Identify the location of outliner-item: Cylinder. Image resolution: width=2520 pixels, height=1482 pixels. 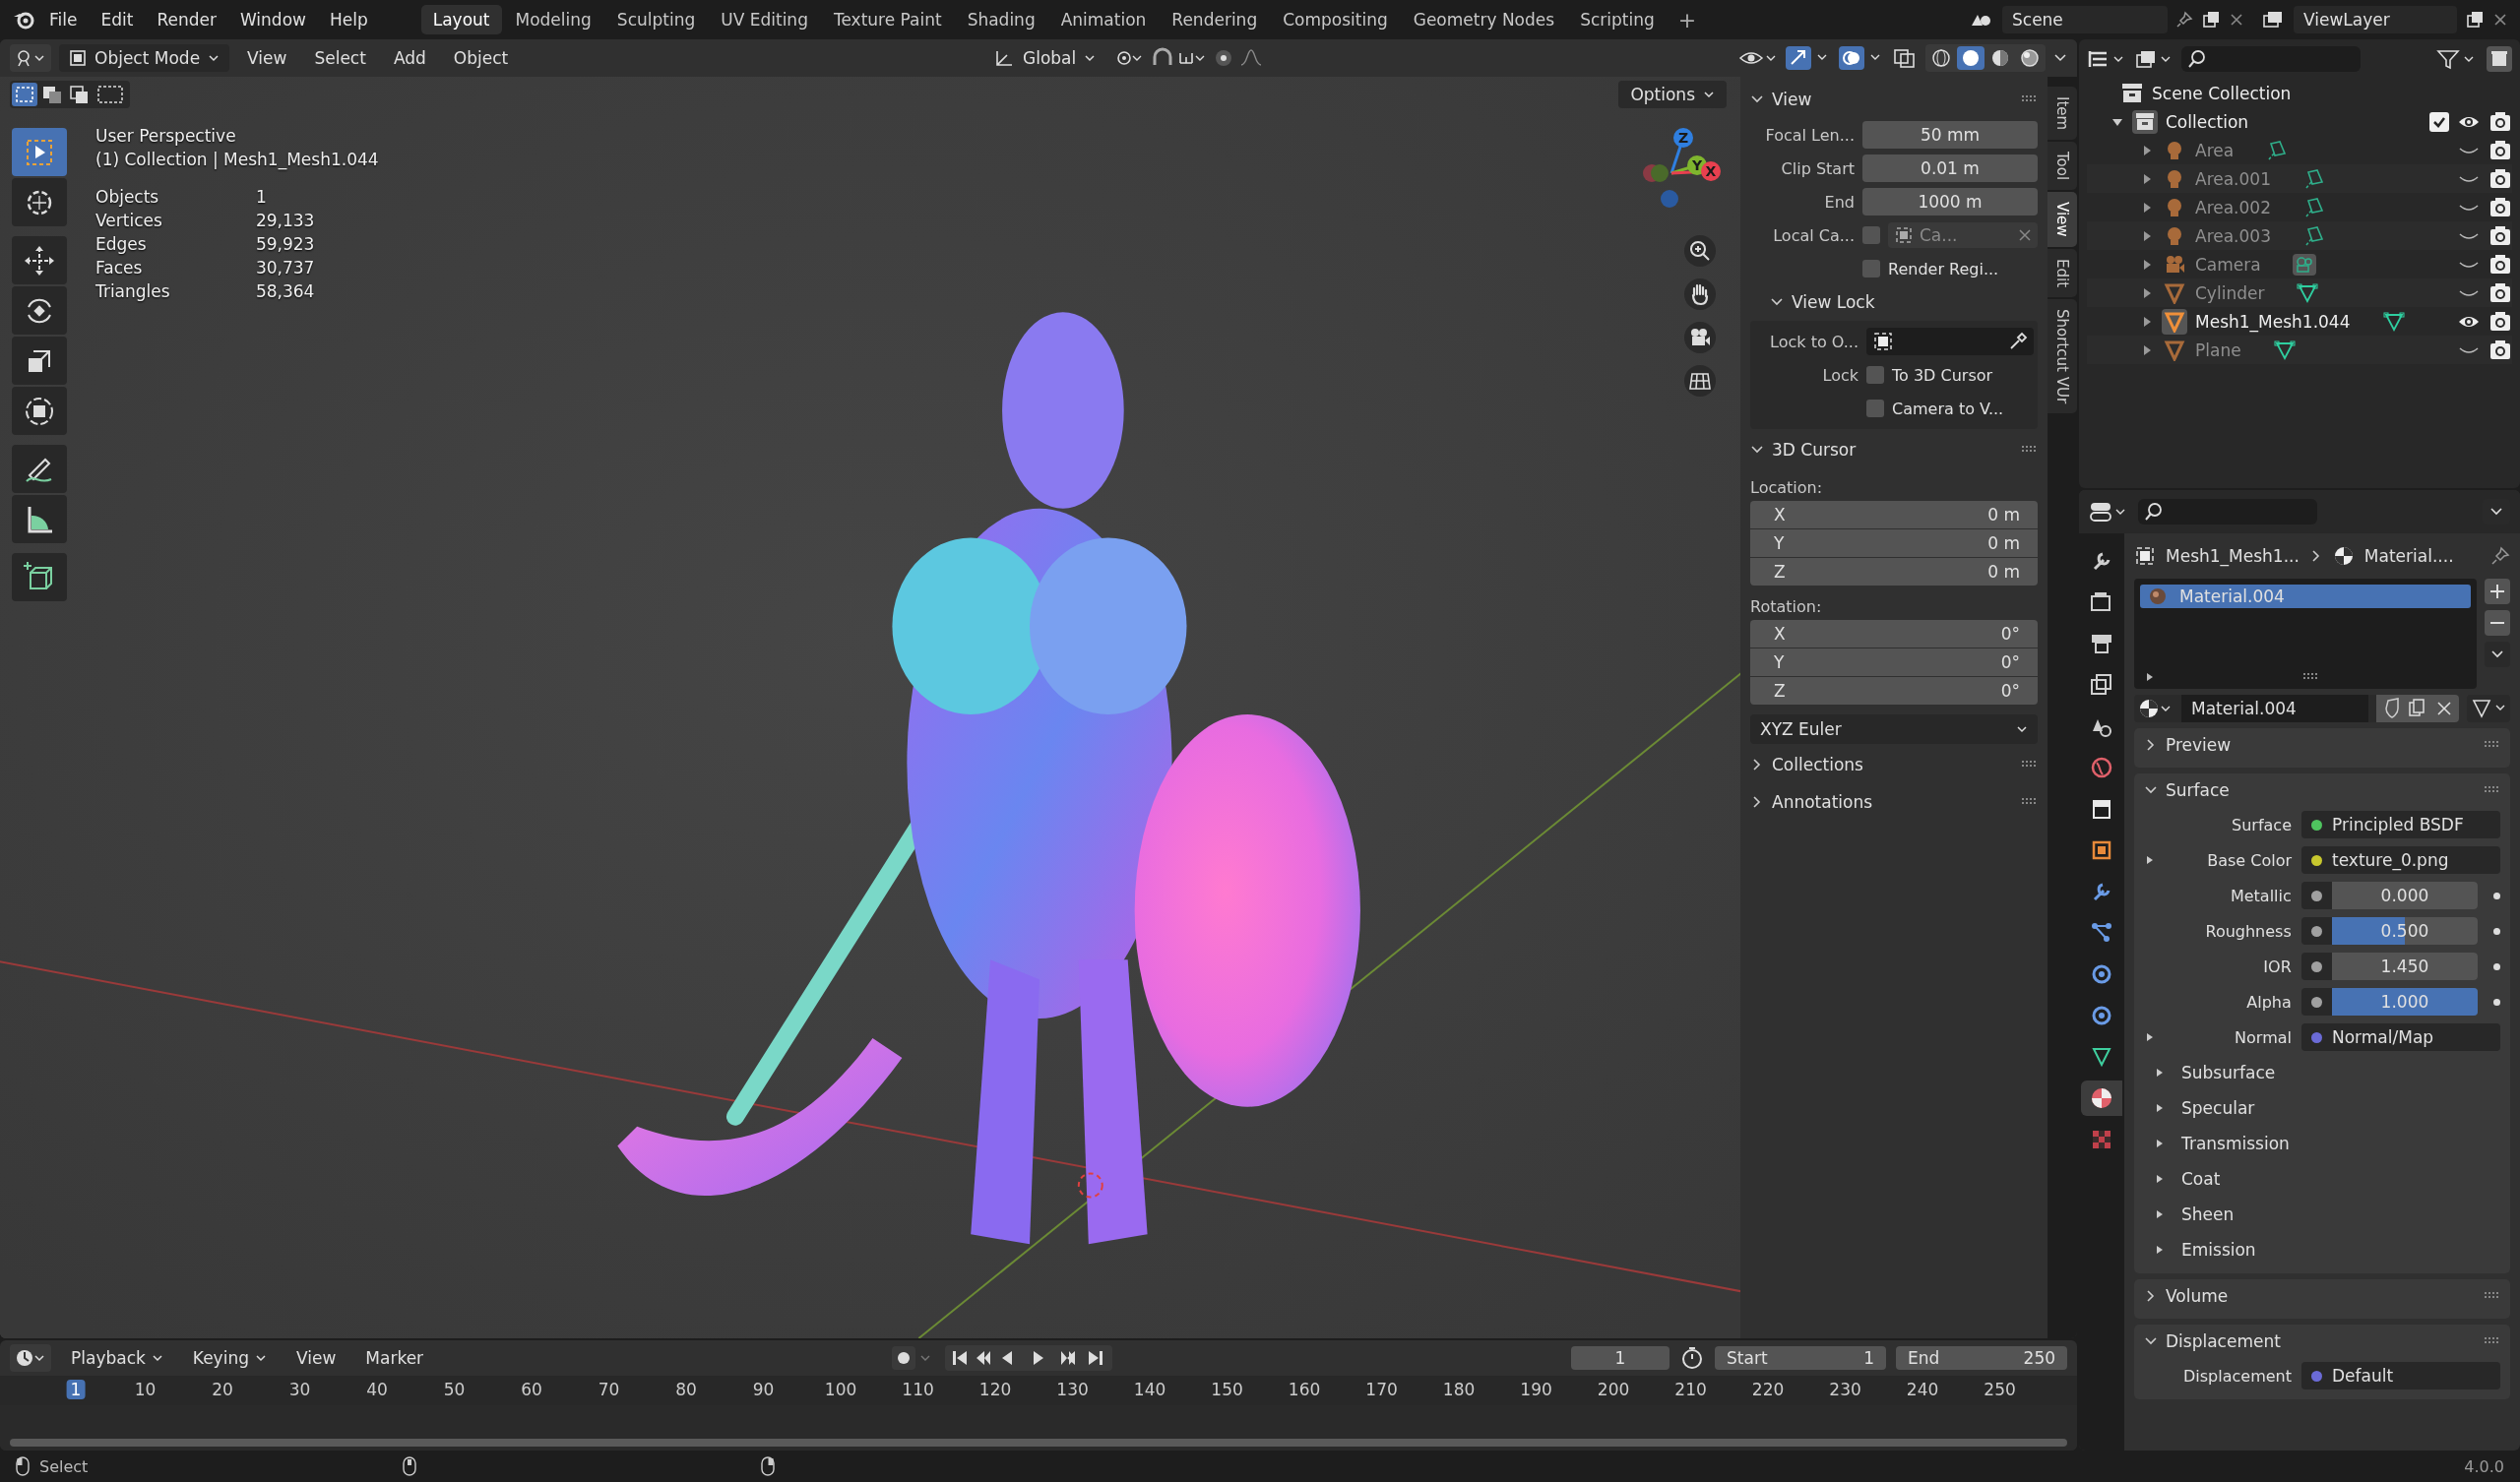
(2230, 292).